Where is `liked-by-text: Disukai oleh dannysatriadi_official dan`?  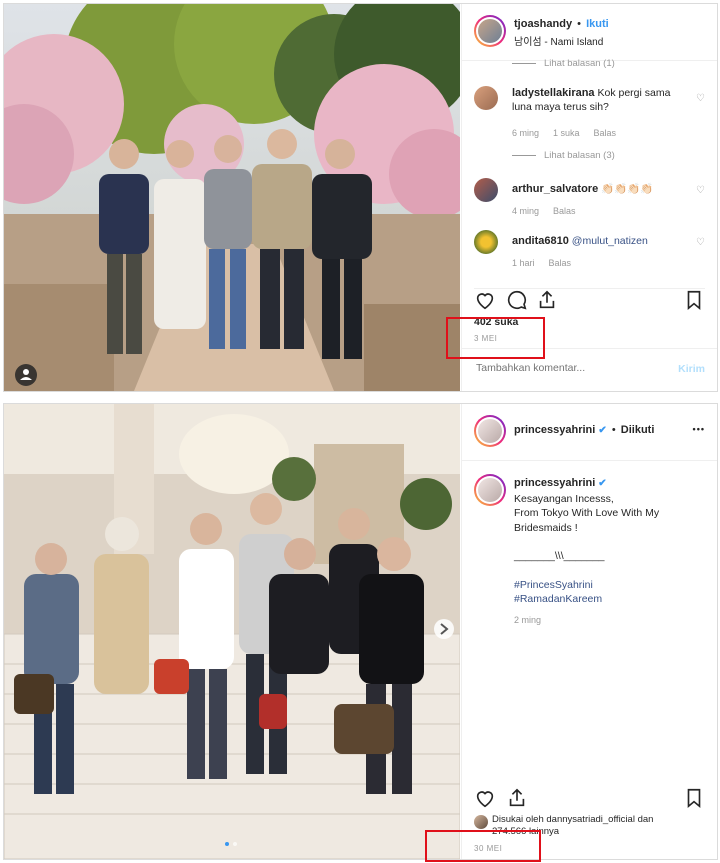
liked-by-text: Disukai oleh dannysatriadi_official dan is located at coordinates (572, 820).